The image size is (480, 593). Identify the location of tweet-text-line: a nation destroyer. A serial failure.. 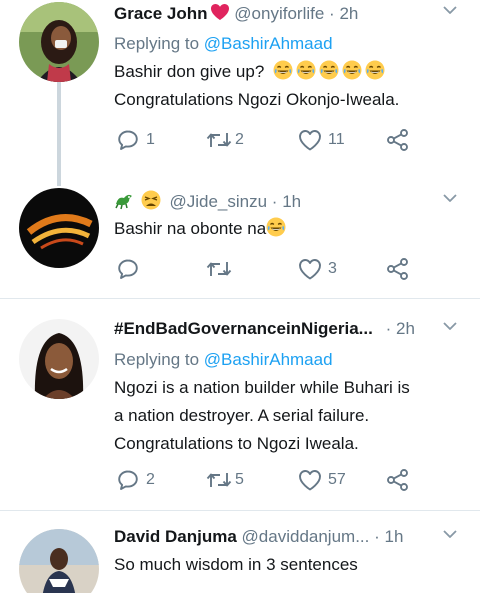
(242, 415).